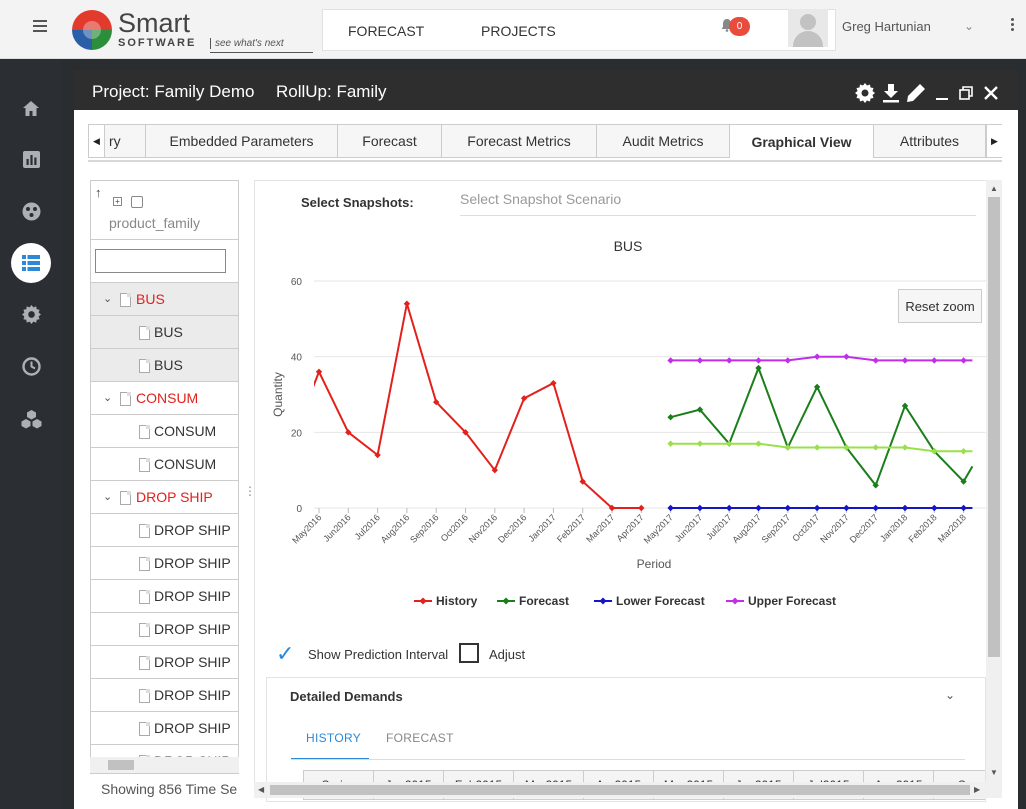 This screenshot has width=1026, height=809. Describe the element at coordinates (579, 30) in the screenshot. I see `main-nav: FORECAST PROJECTS` at that location.